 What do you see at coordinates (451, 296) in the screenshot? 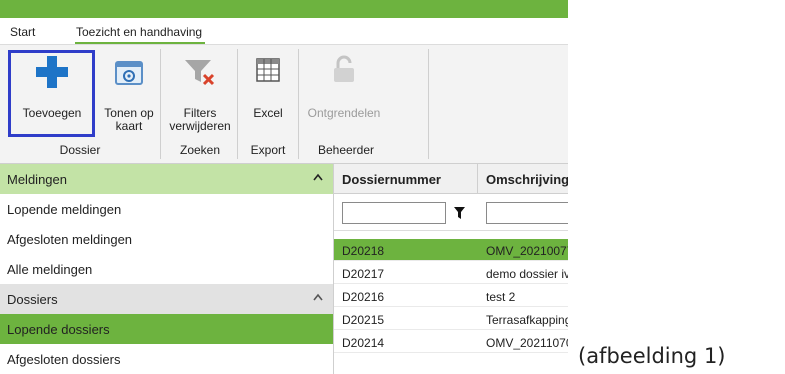
I see `table-row: D20216 test 2` at bounding box center [451, 296].